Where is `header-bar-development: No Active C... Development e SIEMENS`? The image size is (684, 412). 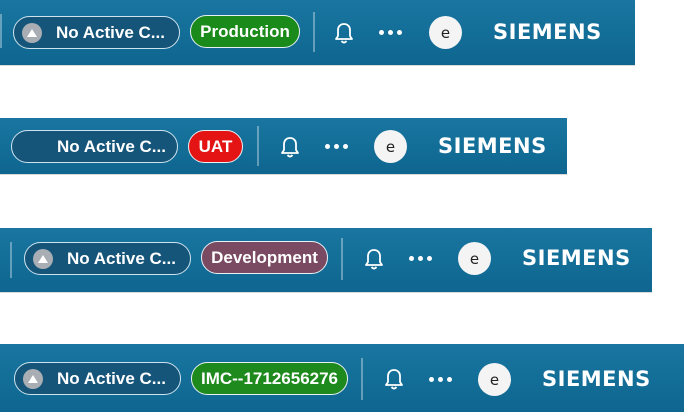
header-bar-development: No Active C... Development e SIEMENS is located at coordinates (326, 260).